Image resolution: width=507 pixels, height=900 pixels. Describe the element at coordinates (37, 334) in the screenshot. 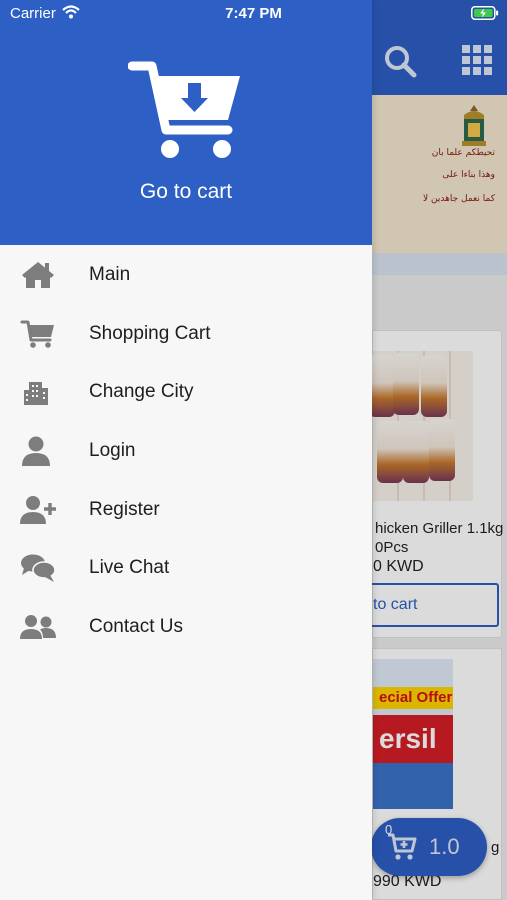

I see `cart-icon` at that location.